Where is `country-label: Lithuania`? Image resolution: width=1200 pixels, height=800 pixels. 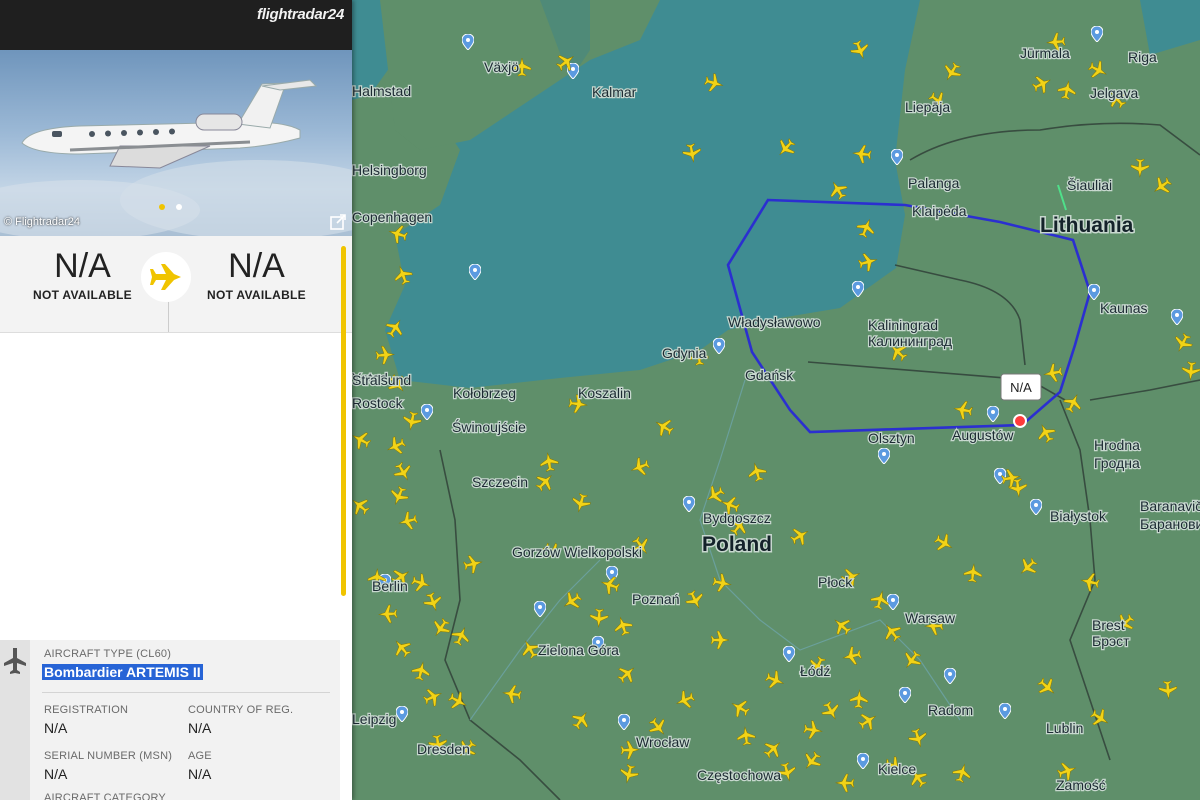
country-label: Lithuania is located at coordinates (1087, 225).